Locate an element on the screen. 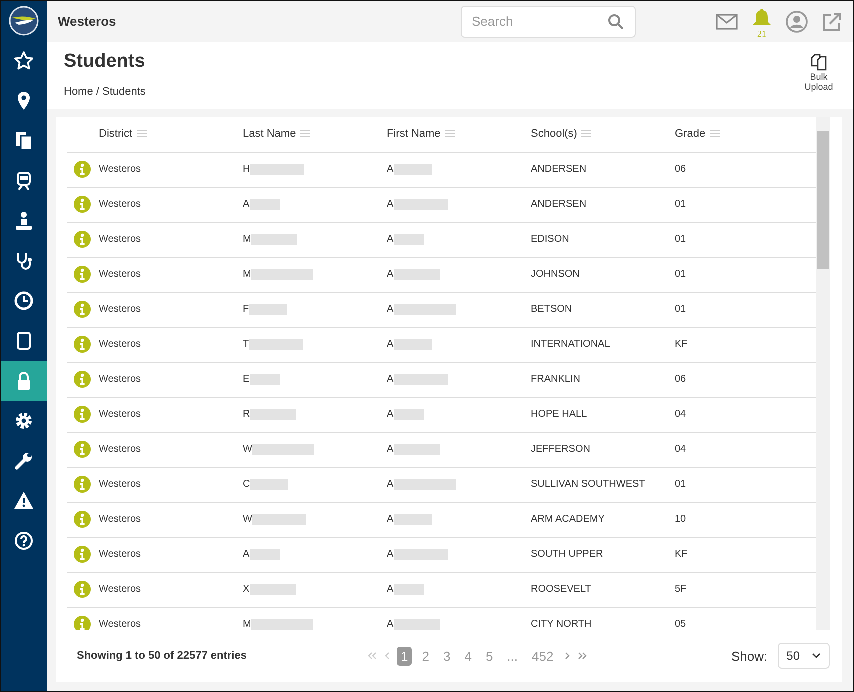  show-label: Show: is located at coordinates (750, 656).